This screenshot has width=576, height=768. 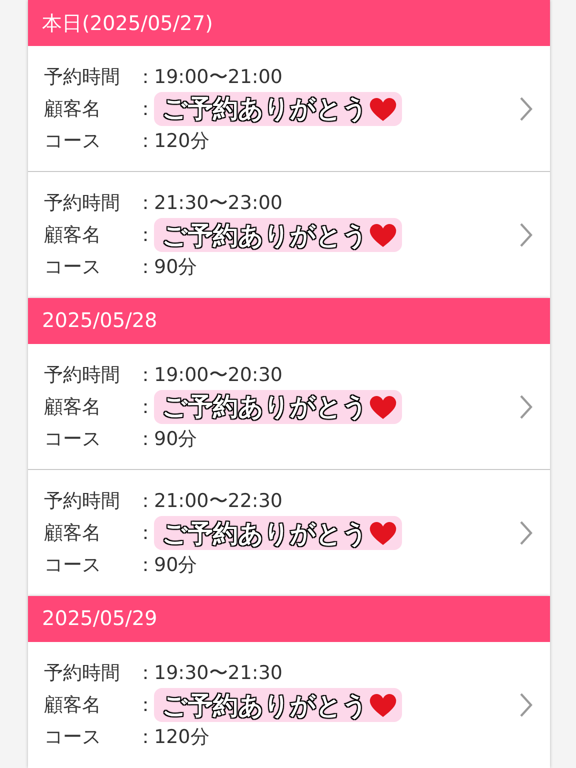 What do you see at coordinates (289, 23) in the screenshot?
I see `date-header: 本日(2025/05/27)` at bounding box center [289, 23].